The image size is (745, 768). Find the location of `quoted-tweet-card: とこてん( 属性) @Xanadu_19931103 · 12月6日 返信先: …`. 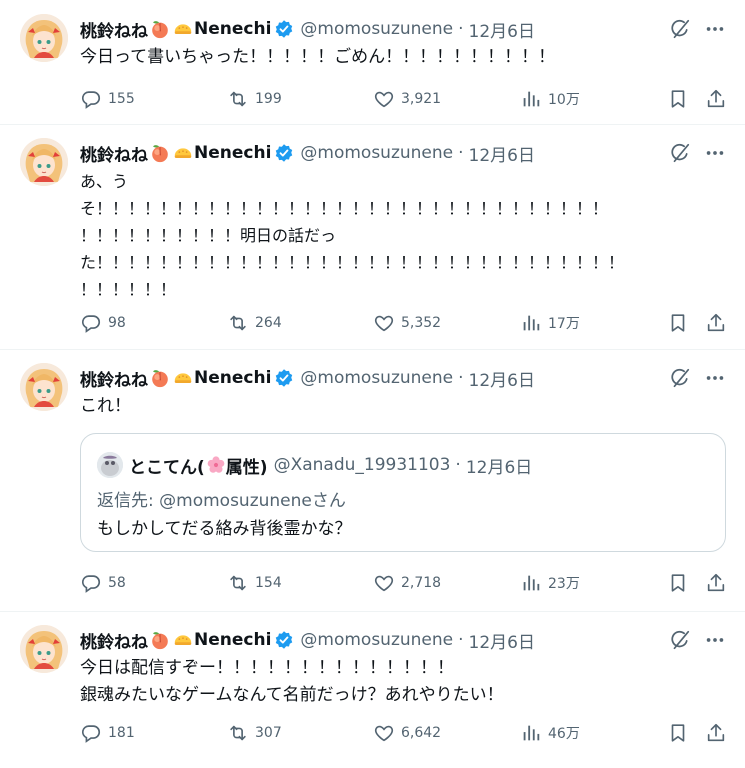

quoted-tweet-card: とこてん( 属性) @Xanadu_19931103 · 12月6日 返信先: … is located at coordinates (403, 492).